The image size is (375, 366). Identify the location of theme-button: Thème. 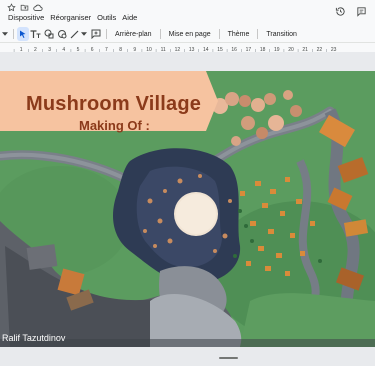
(239, 34).